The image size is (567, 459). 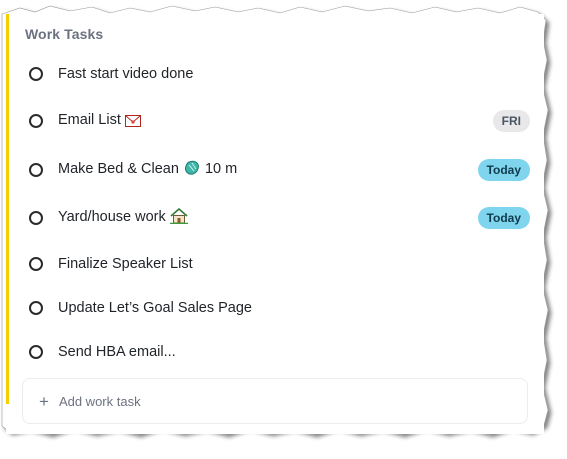 What do you see at coordinates (132, 122) in the screenshot?
I see `envelope-icon` at bounding box center [132, 122].